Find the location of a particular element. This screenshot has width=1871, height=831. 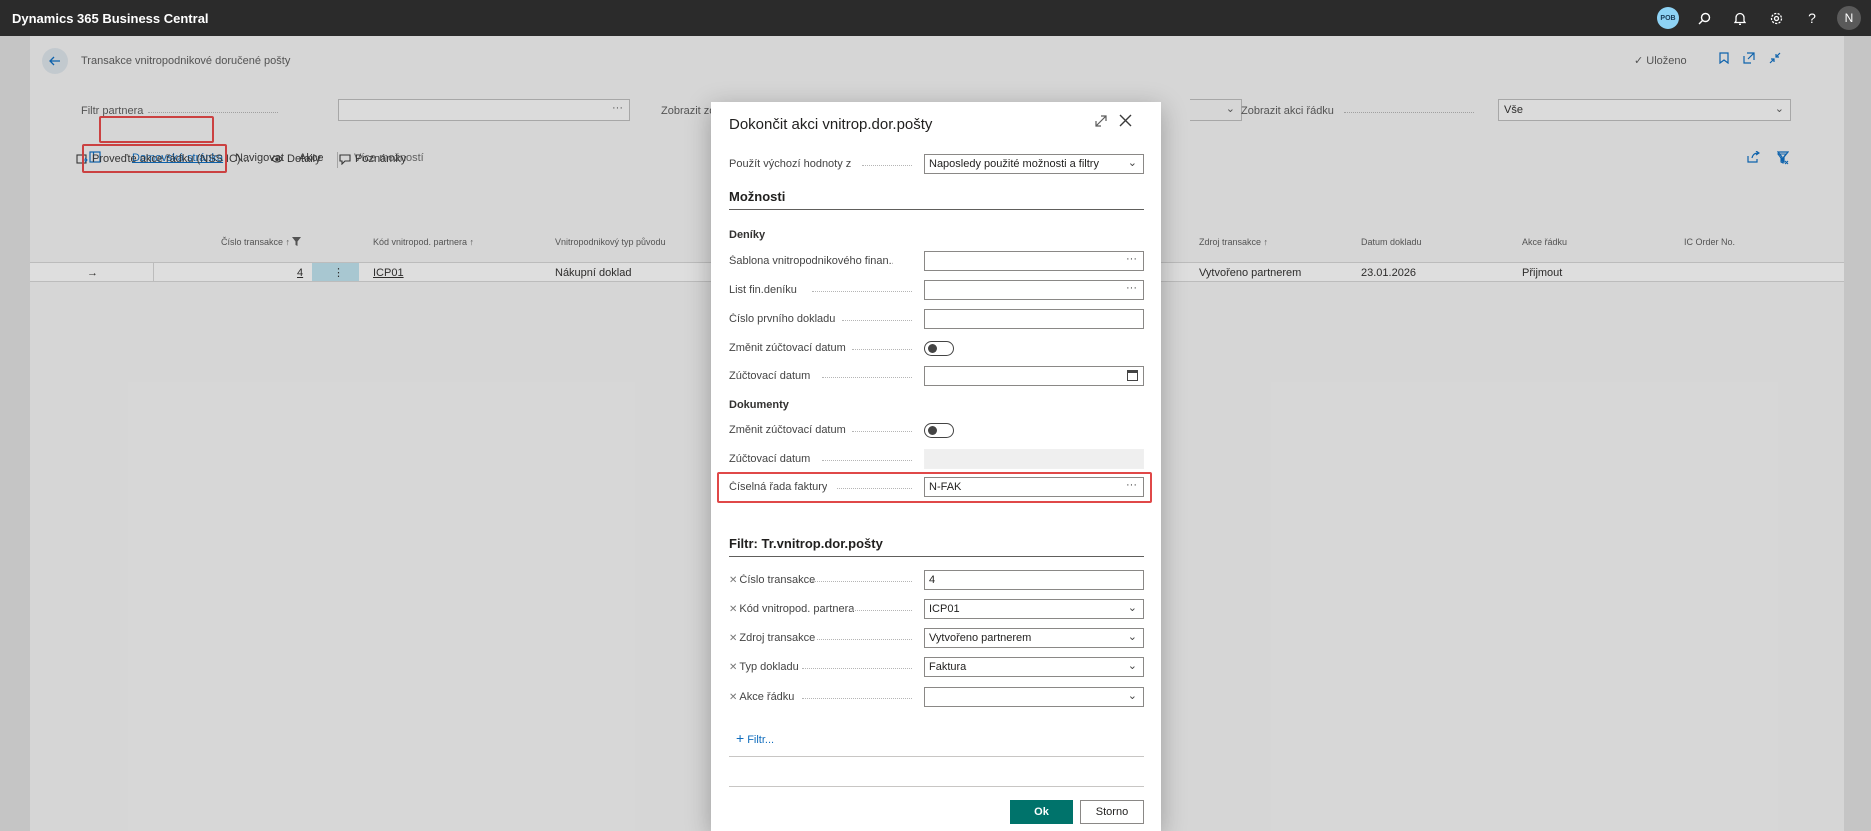

documents-group-header: Dokumenty is located at coordinates (759, 405).